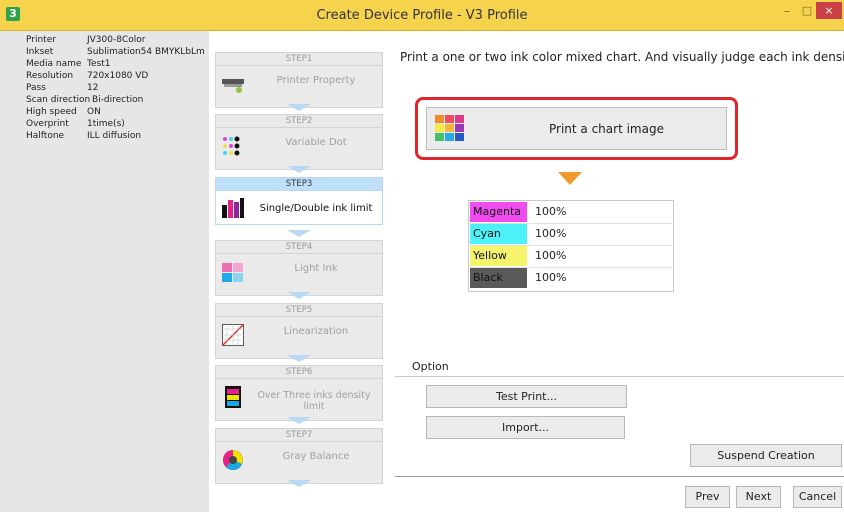 The height and width of the screenshot is (512, 844). Describe the element at coordinates (707, 497) in the screenshot. I see `prev-button: Prev` at that location.